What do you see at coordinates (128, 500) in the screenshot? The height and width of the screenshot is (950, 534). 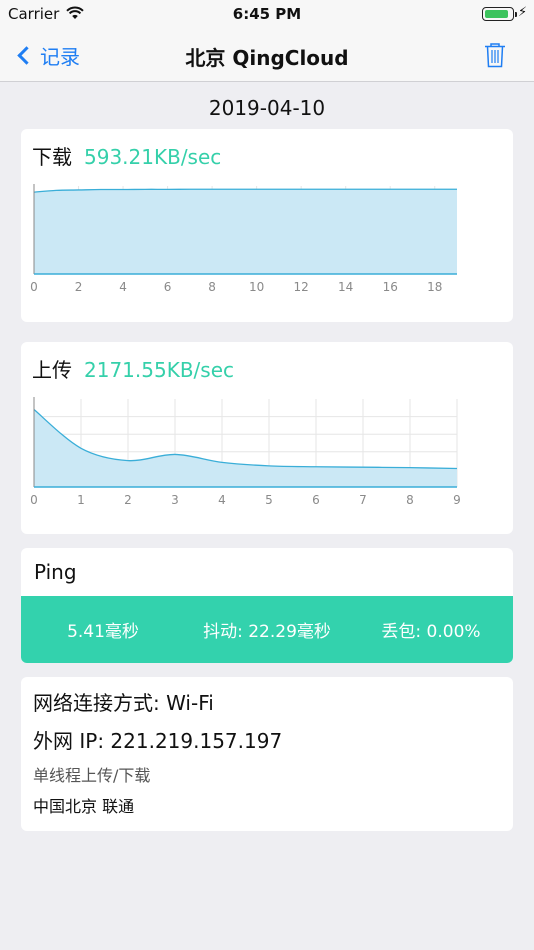 I see `upload-x-tick-label: 2` at bounding box center [128, 500].